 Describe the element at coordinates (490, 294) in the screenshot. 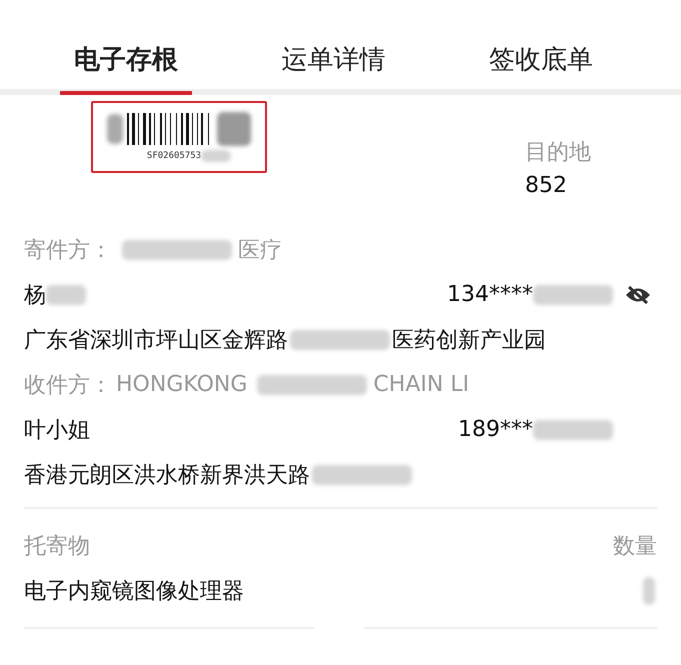

I see `phone-number: 134****` at that location.